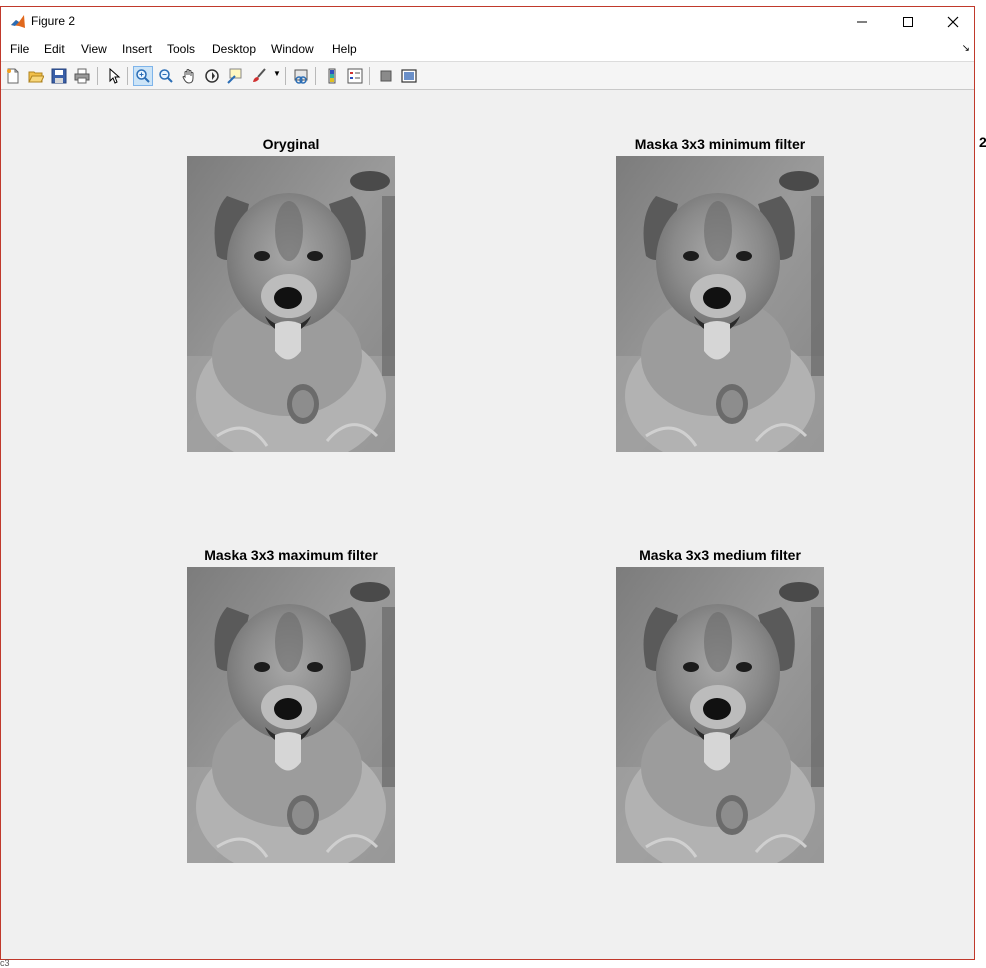  What do you see at coordinates (59, 76) in the screenshot?
I see `save-icon` at bounding box center [59, 76].